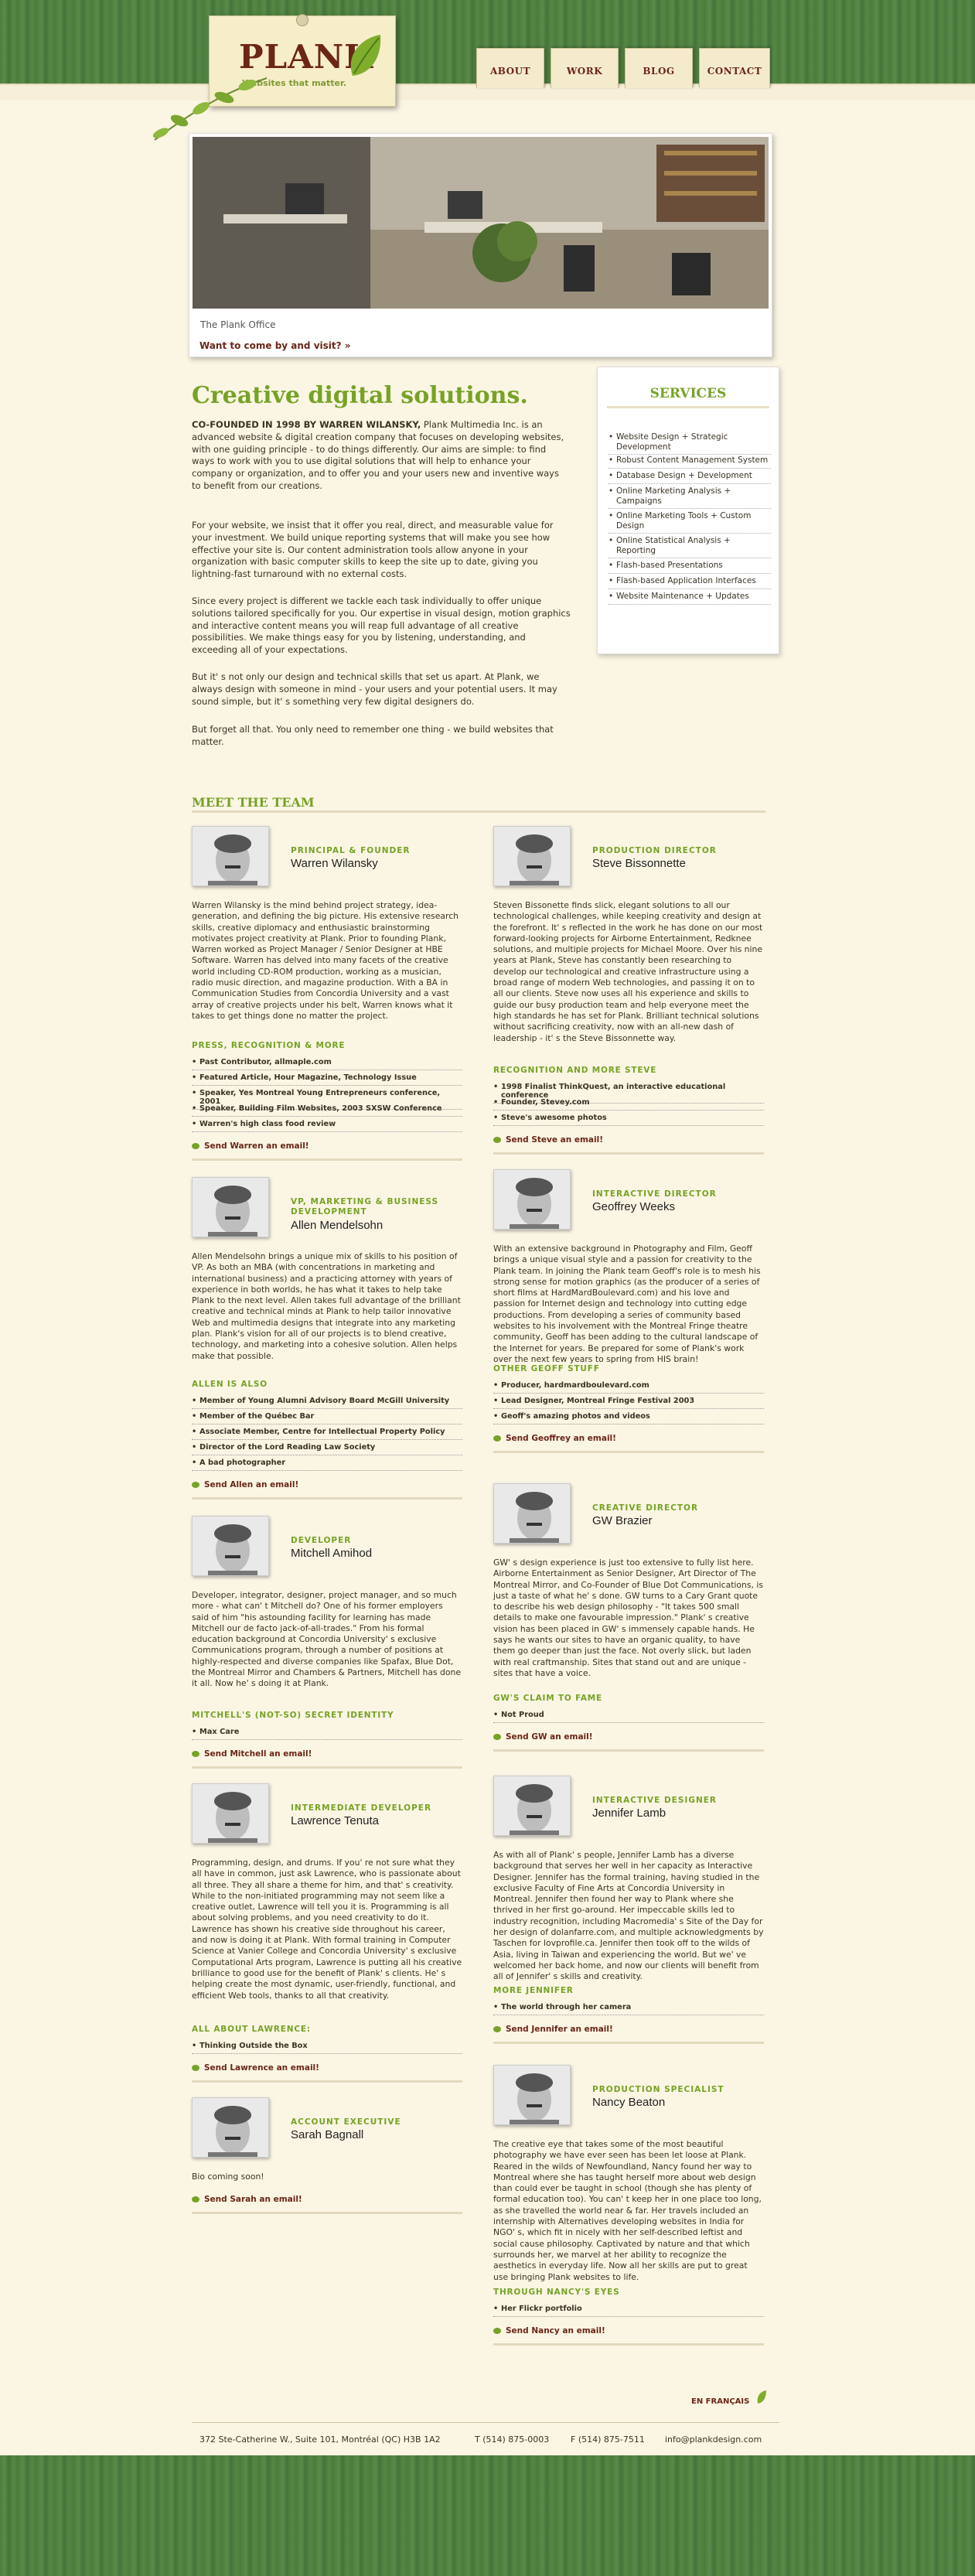 This screenshot has width=975, height=2576. I want to click on send-email-button: Send Allen an email!, so click(245, 1485).